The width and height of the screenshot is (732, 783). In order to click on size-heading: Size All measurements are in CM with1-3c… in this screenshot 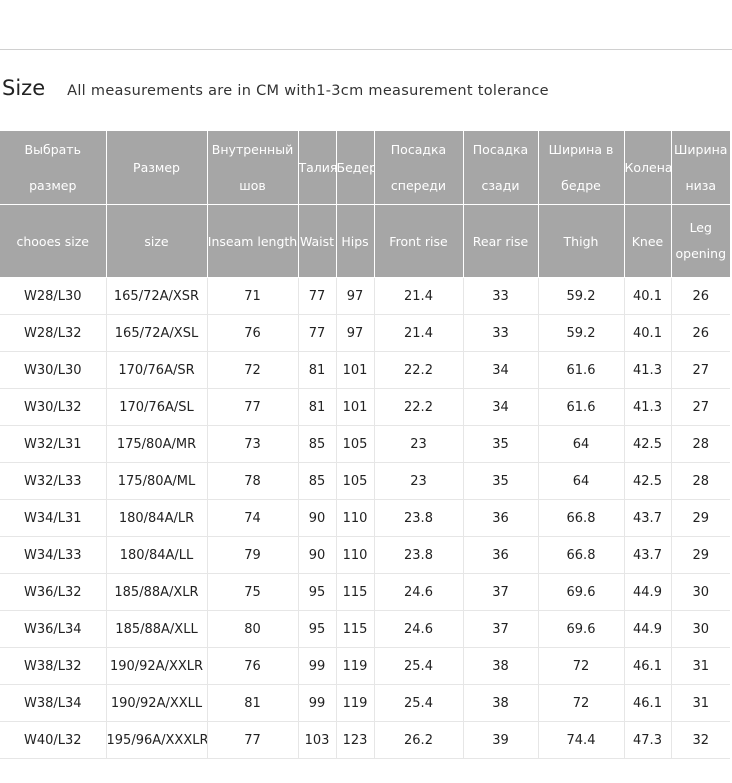, I will do `click(275, 91)`.